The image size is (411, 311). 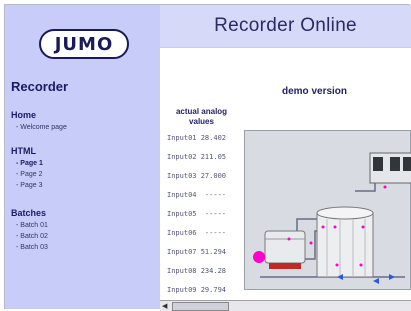 I want to click on analog-value-input05: Input05 -----, so click(x=197, y=214).